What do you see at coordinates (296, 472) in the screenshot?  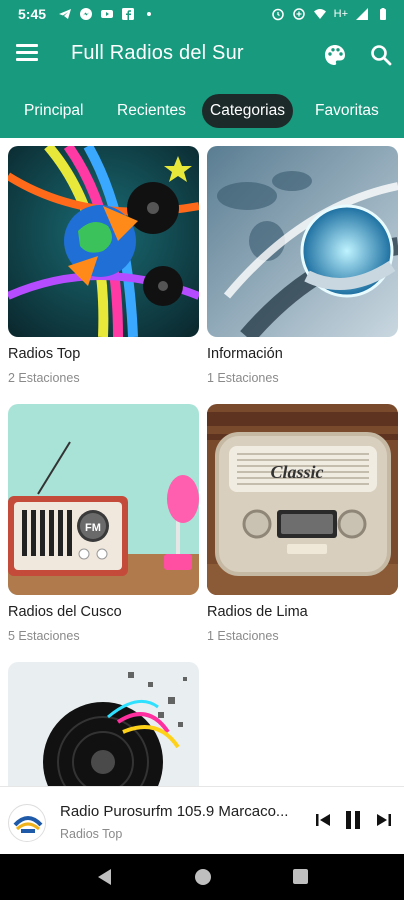 I see `radio-brand-text: Classic` at bounding box center [296, 472].